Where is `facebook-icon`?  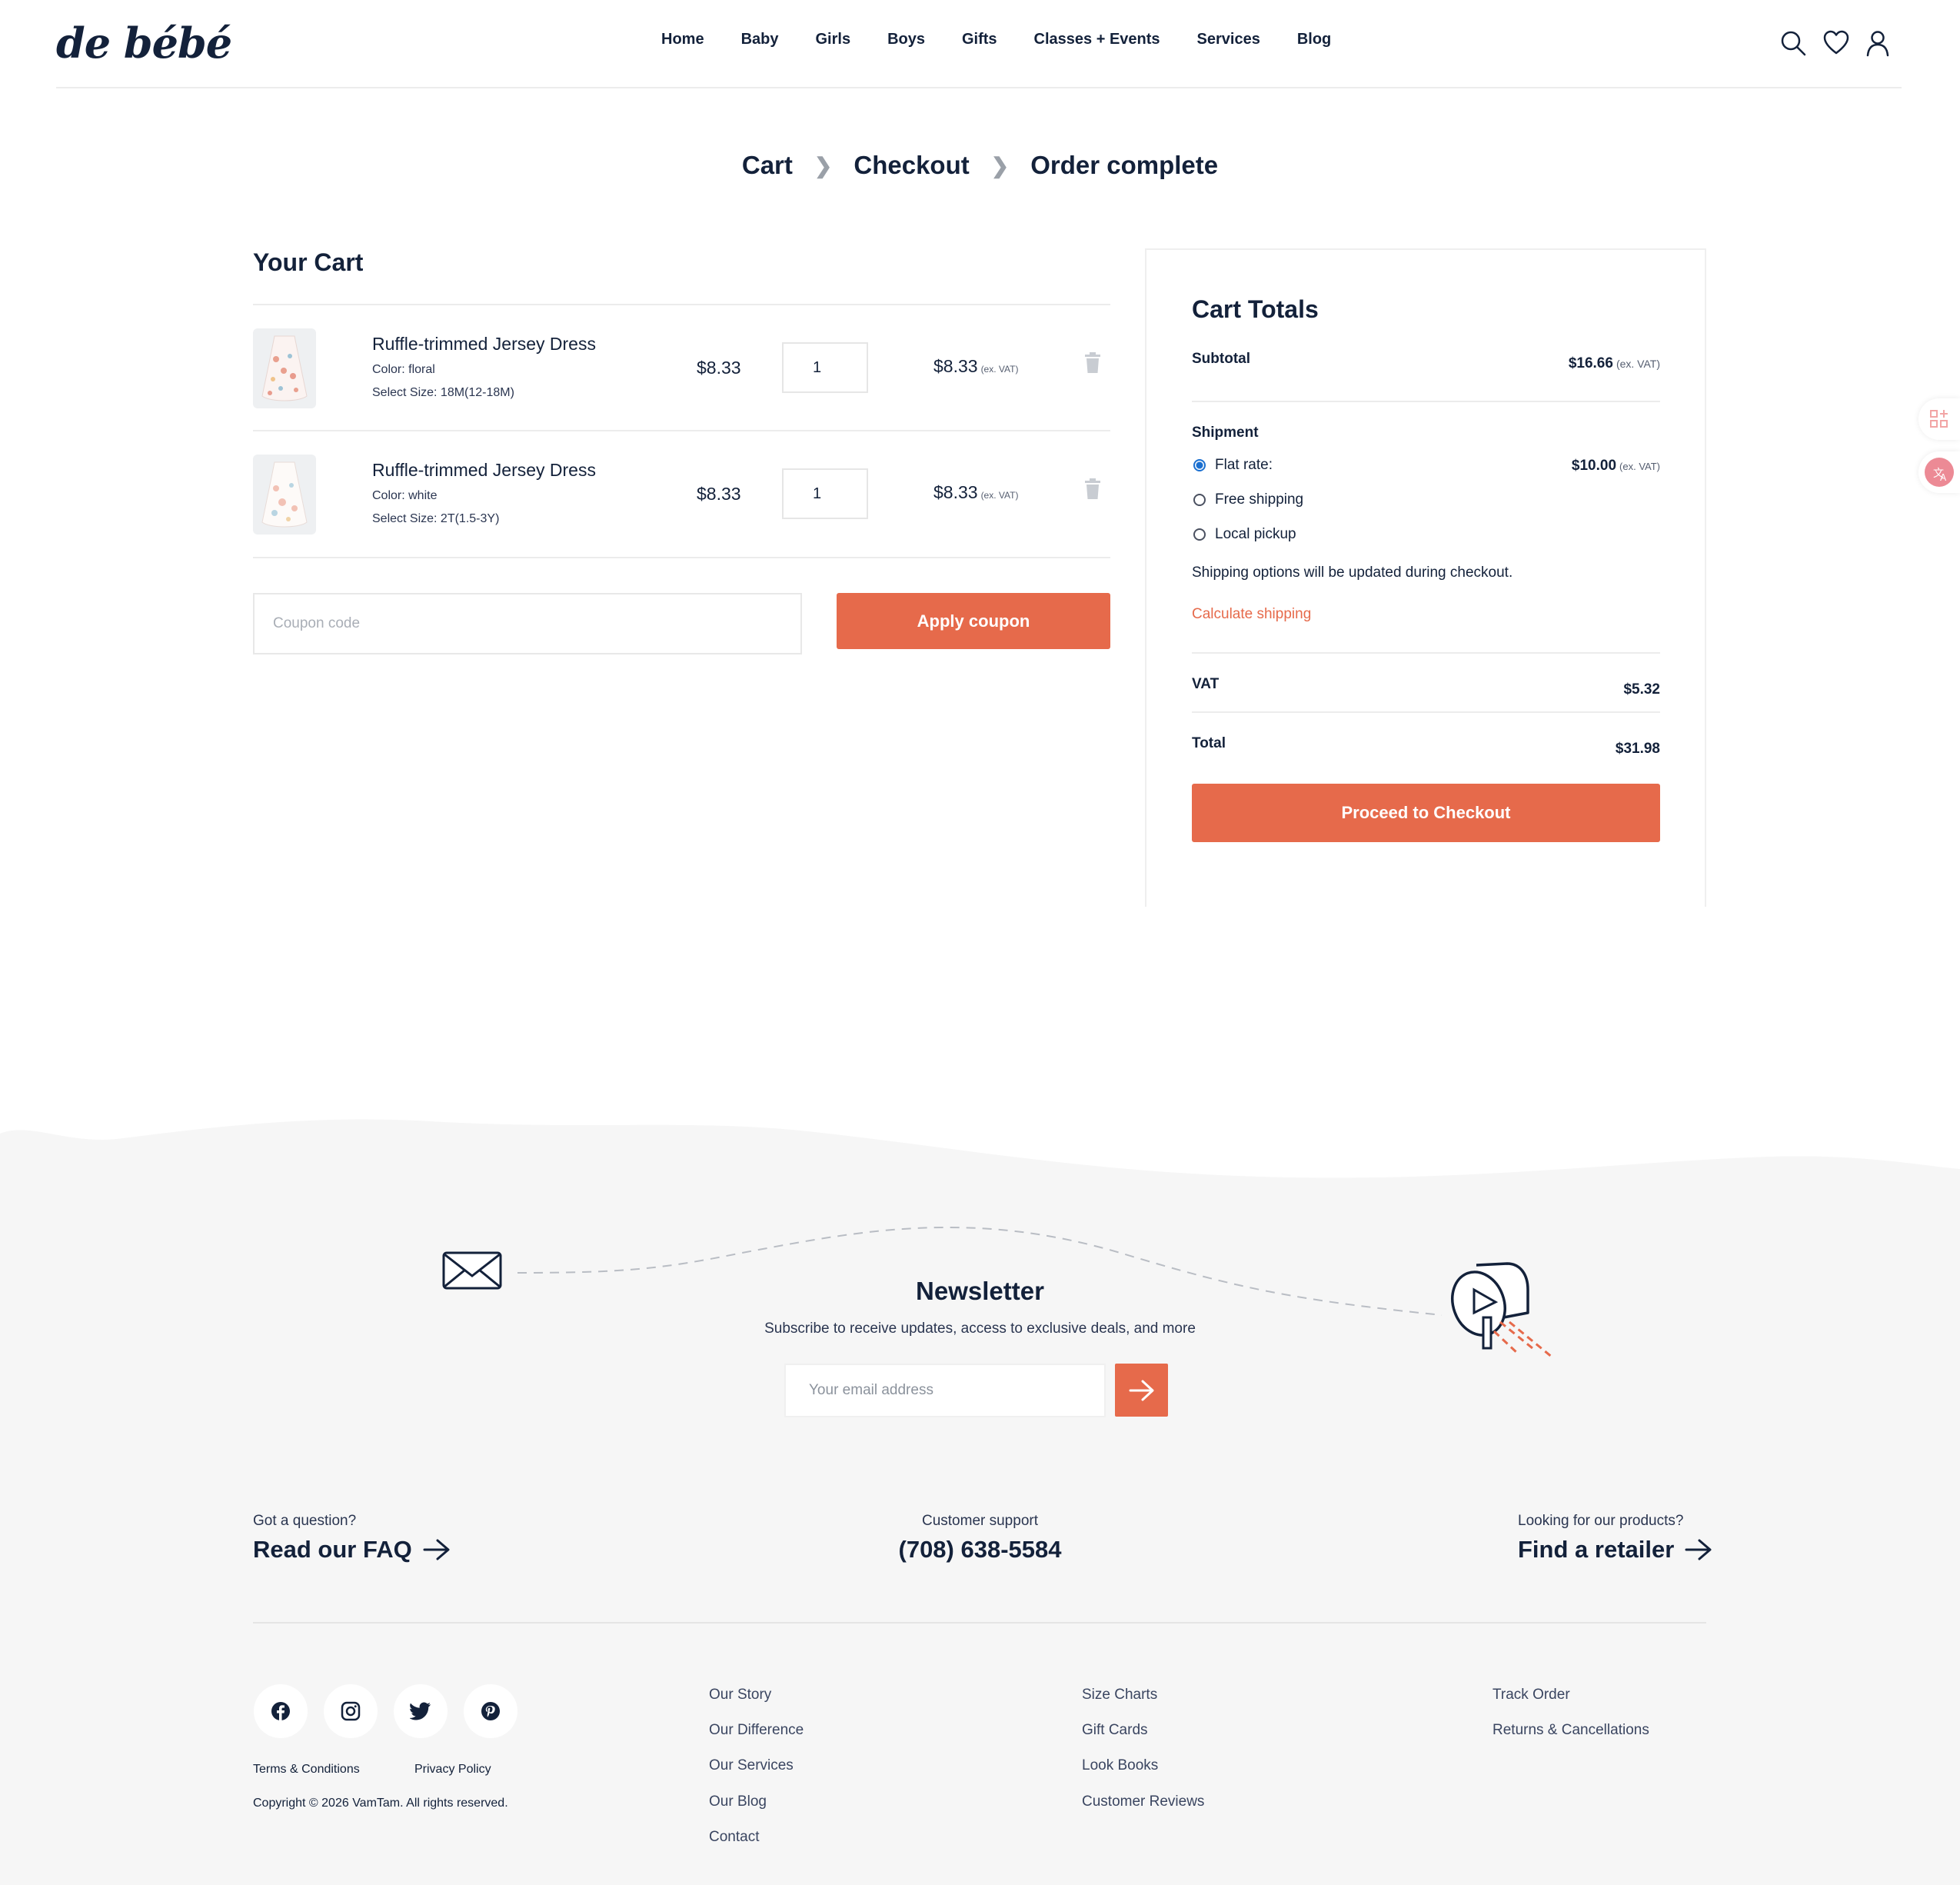 facebook-icon is located at coordinates (281, 1711).